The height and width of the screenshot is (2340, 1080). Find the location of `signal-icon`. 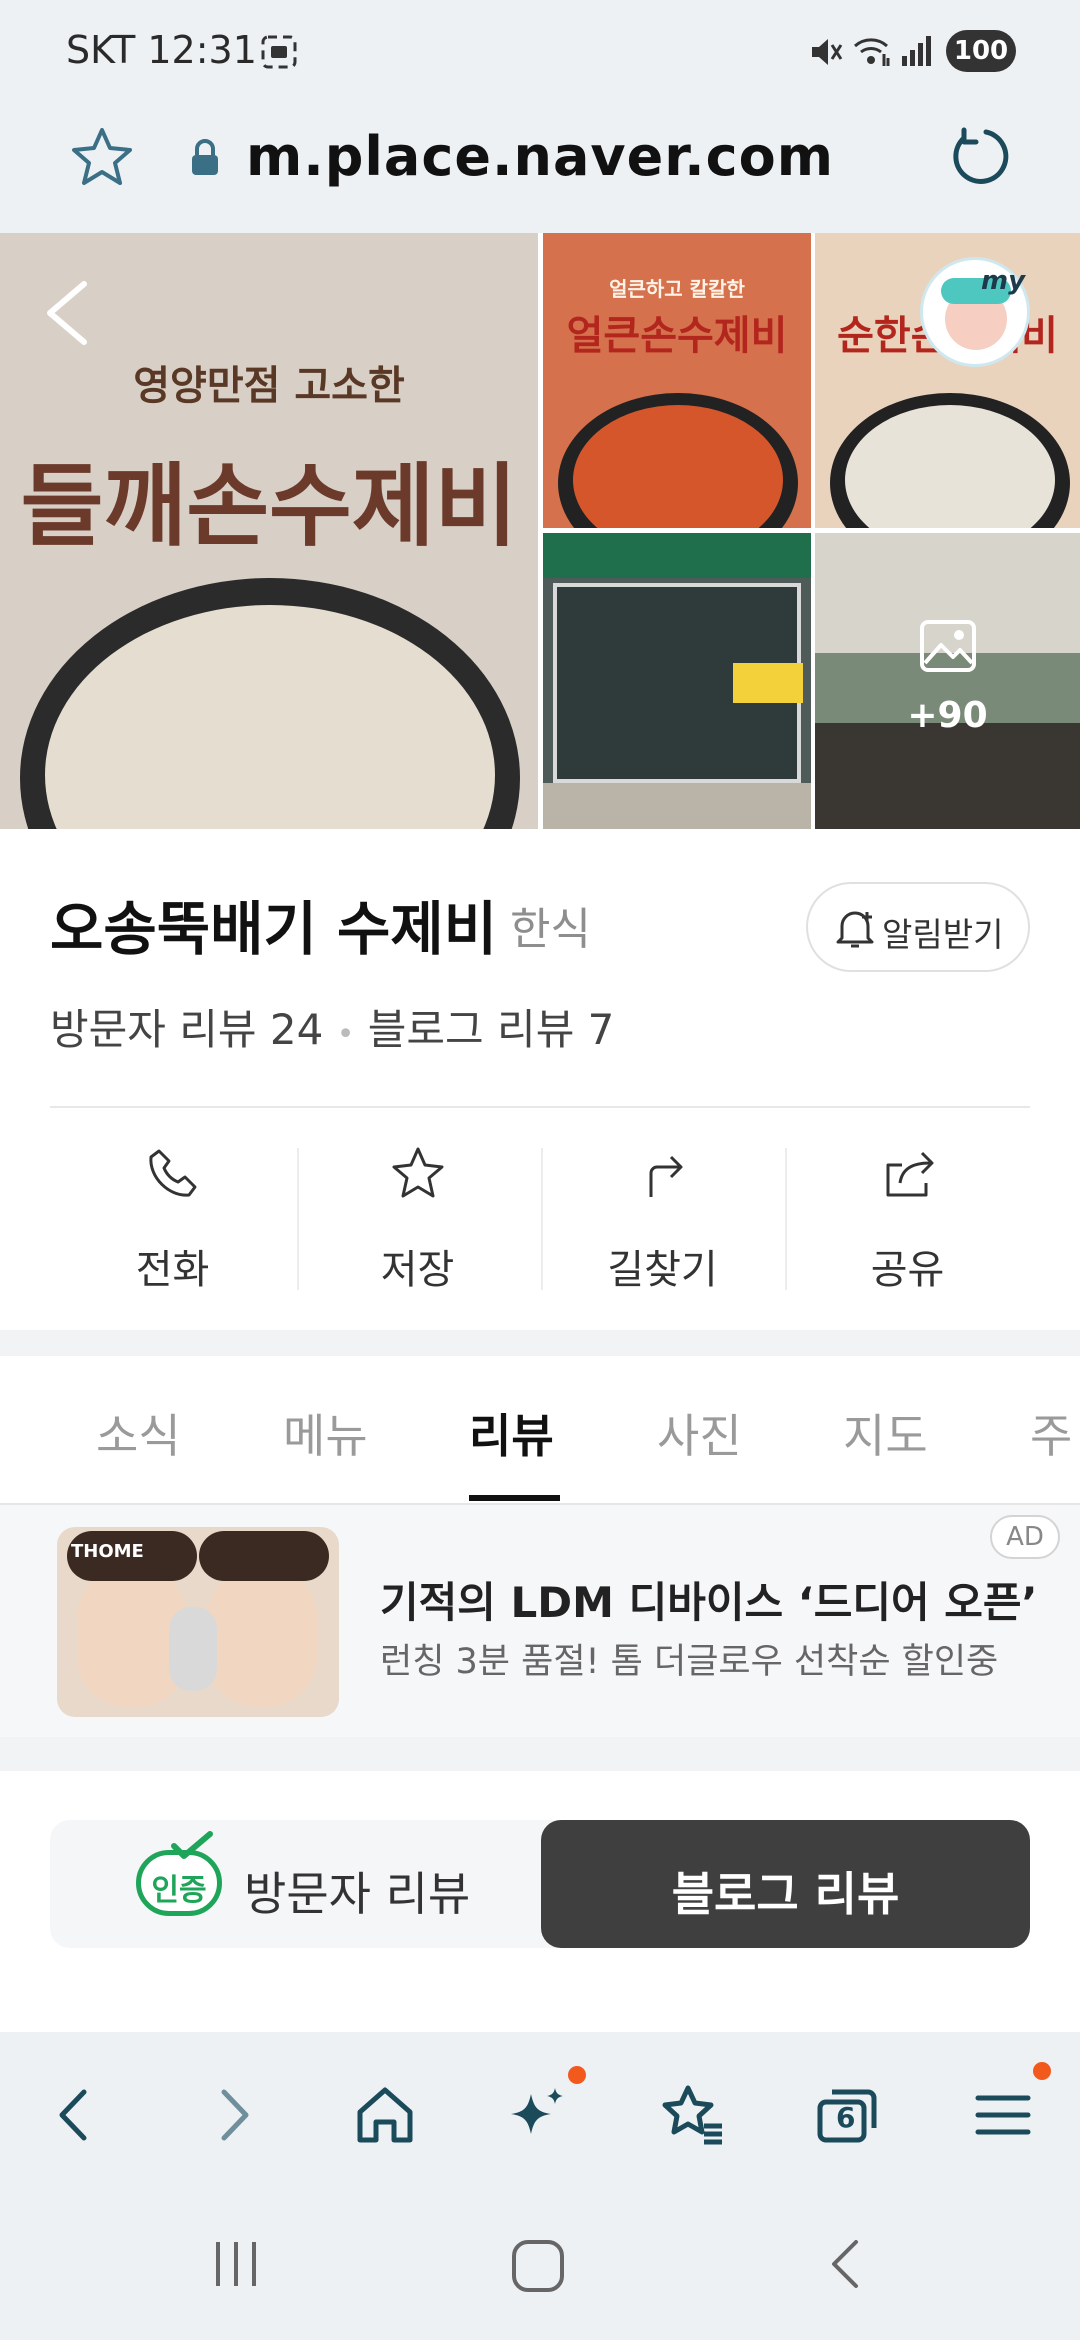

signal-icon is located at coordinates (916, 51).